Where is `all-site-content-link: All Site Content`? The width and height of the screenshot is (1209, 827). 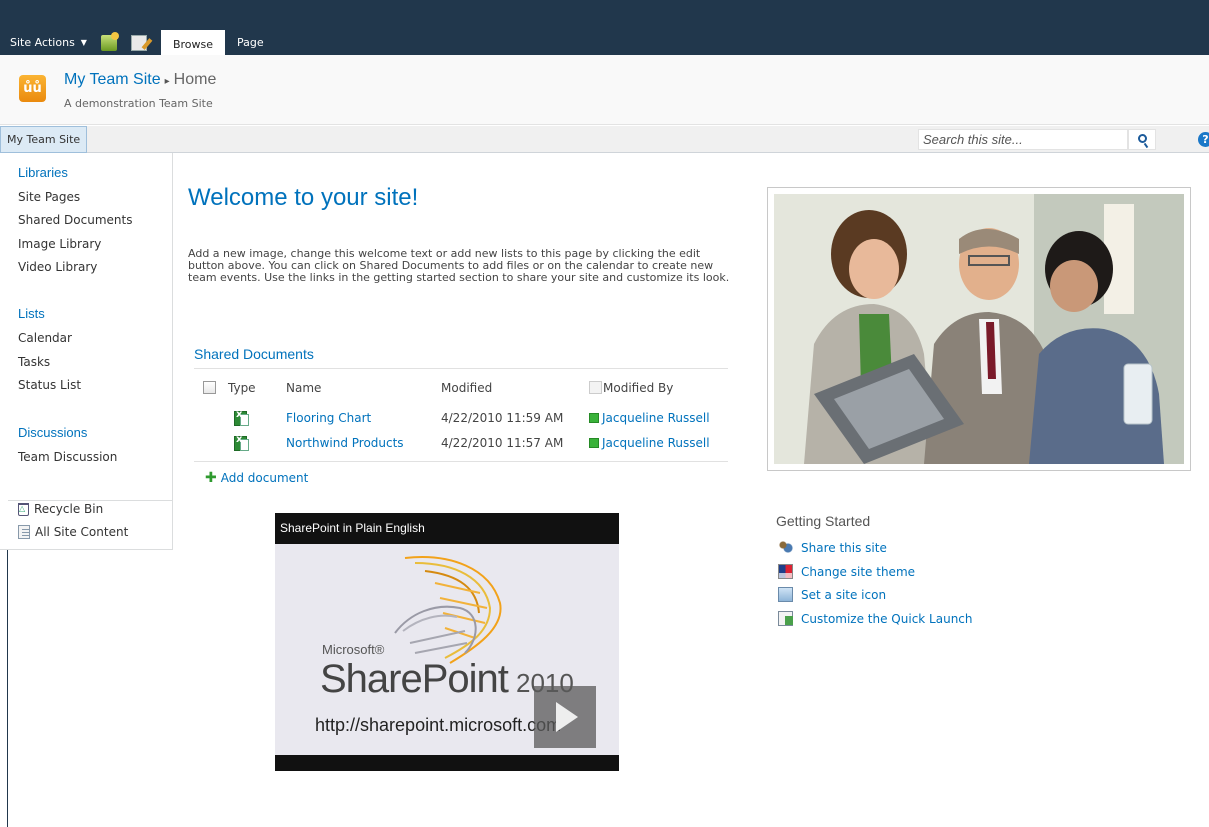
all-site-content-link: All Site Content is located at coordinates (73, 532).